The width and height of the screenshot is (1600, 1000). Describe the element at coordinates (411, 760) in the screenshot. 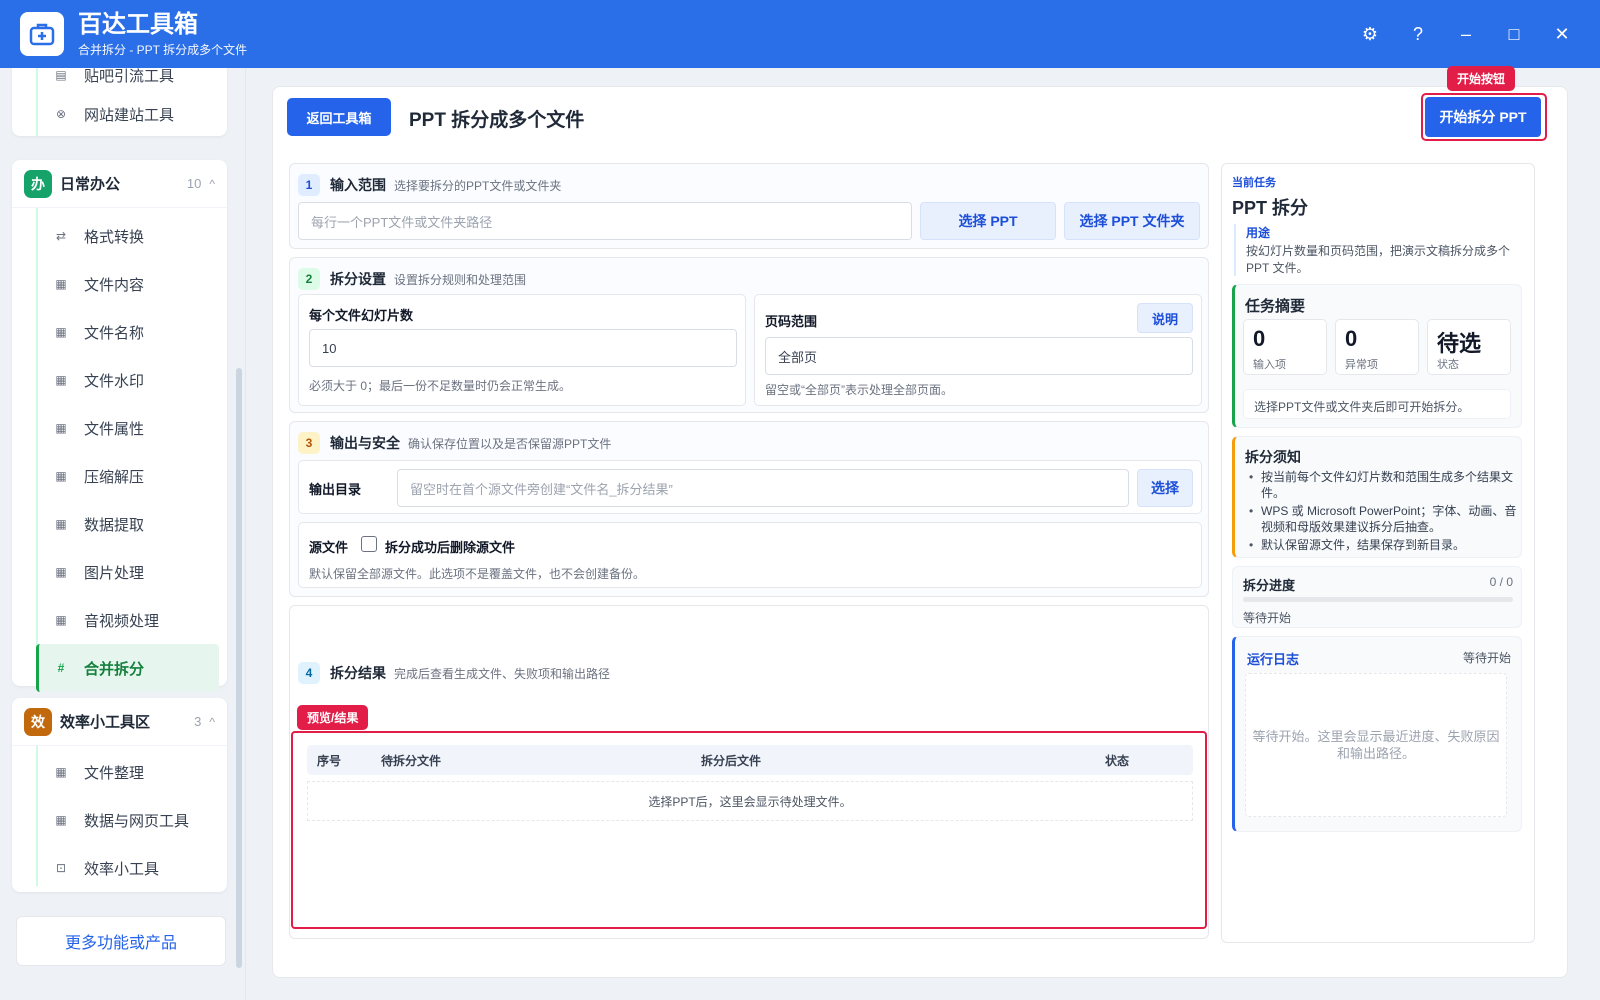

I see `column-source-file: 待拆分文件` at that location.